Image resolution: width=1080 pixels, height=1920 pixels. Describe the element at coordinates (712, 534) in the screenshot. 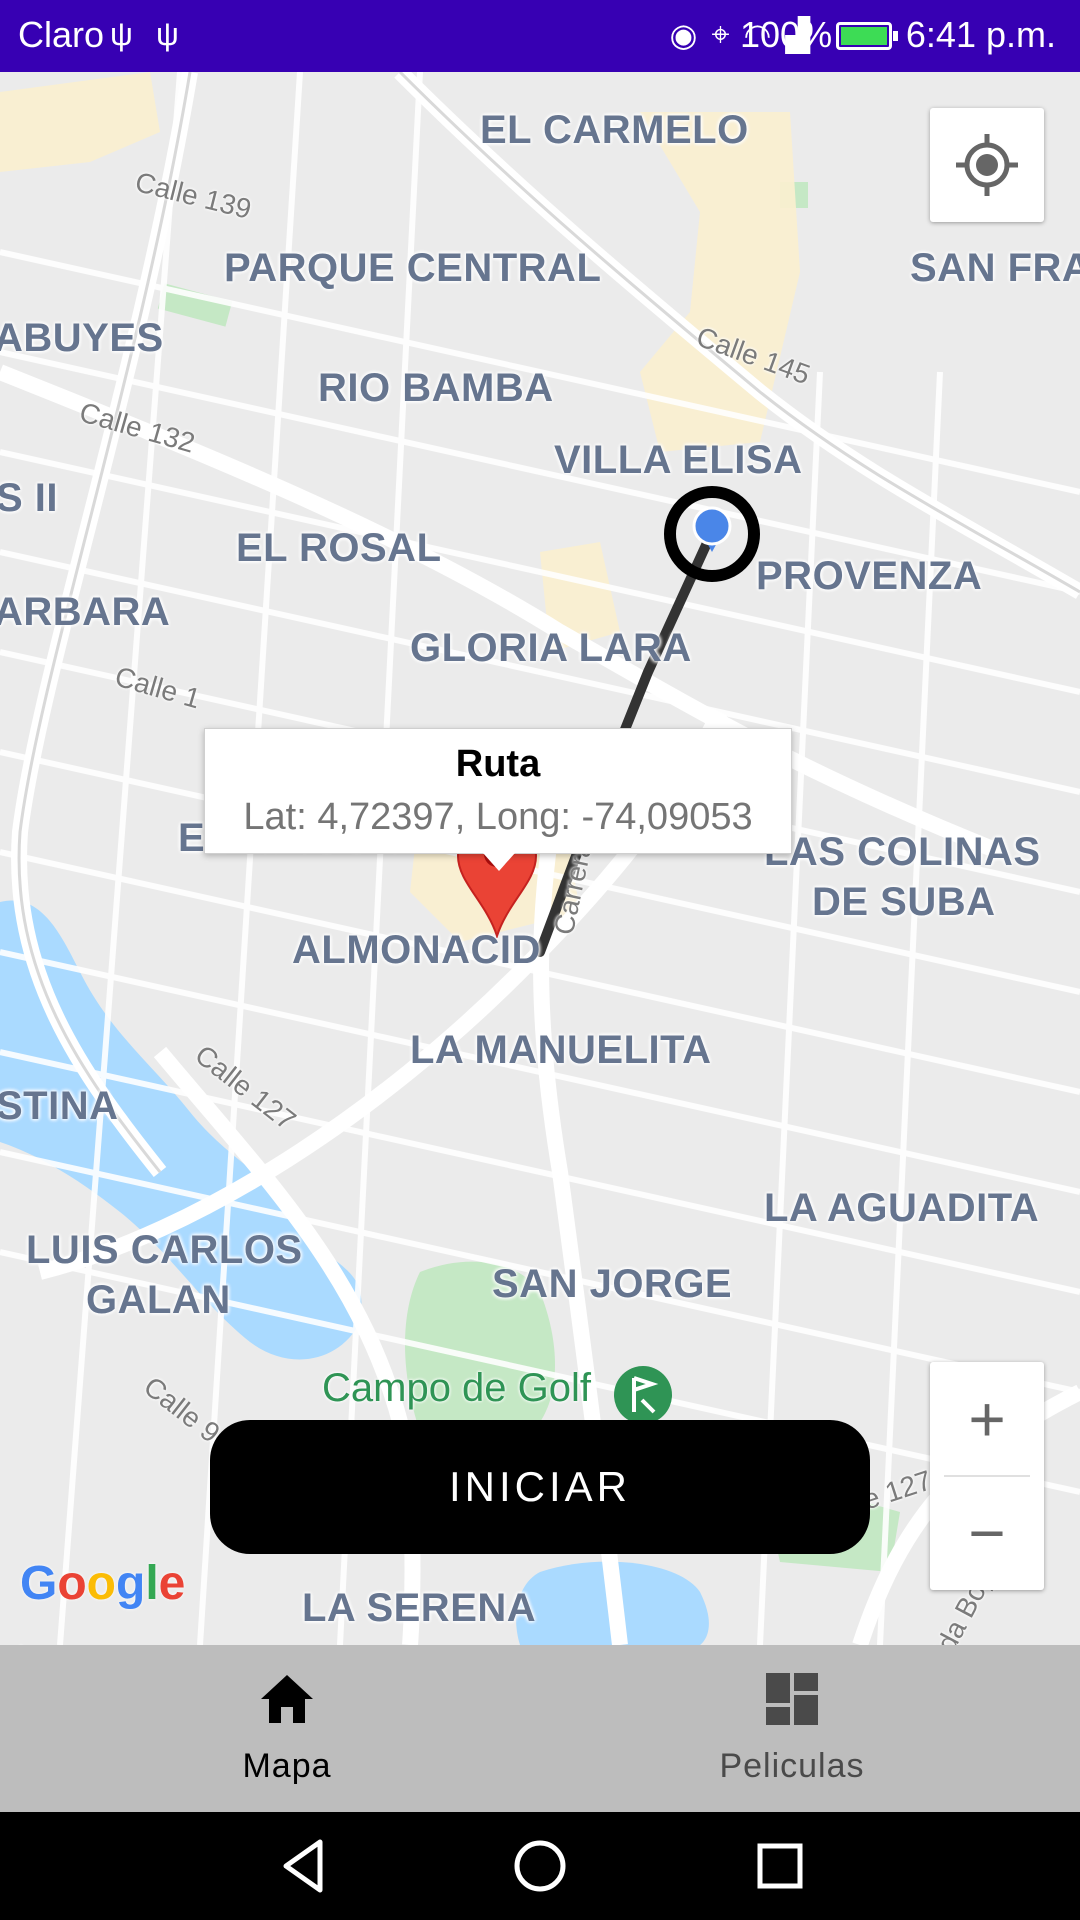

I see `current-location-icon` at that location.